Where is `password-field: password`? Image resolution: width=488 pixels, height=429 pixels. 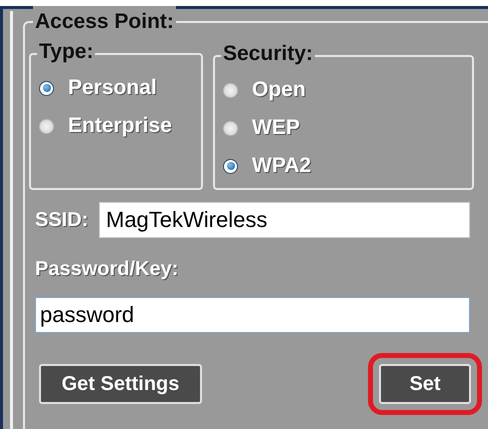
password-field: password is located at coordinates (252, 315).